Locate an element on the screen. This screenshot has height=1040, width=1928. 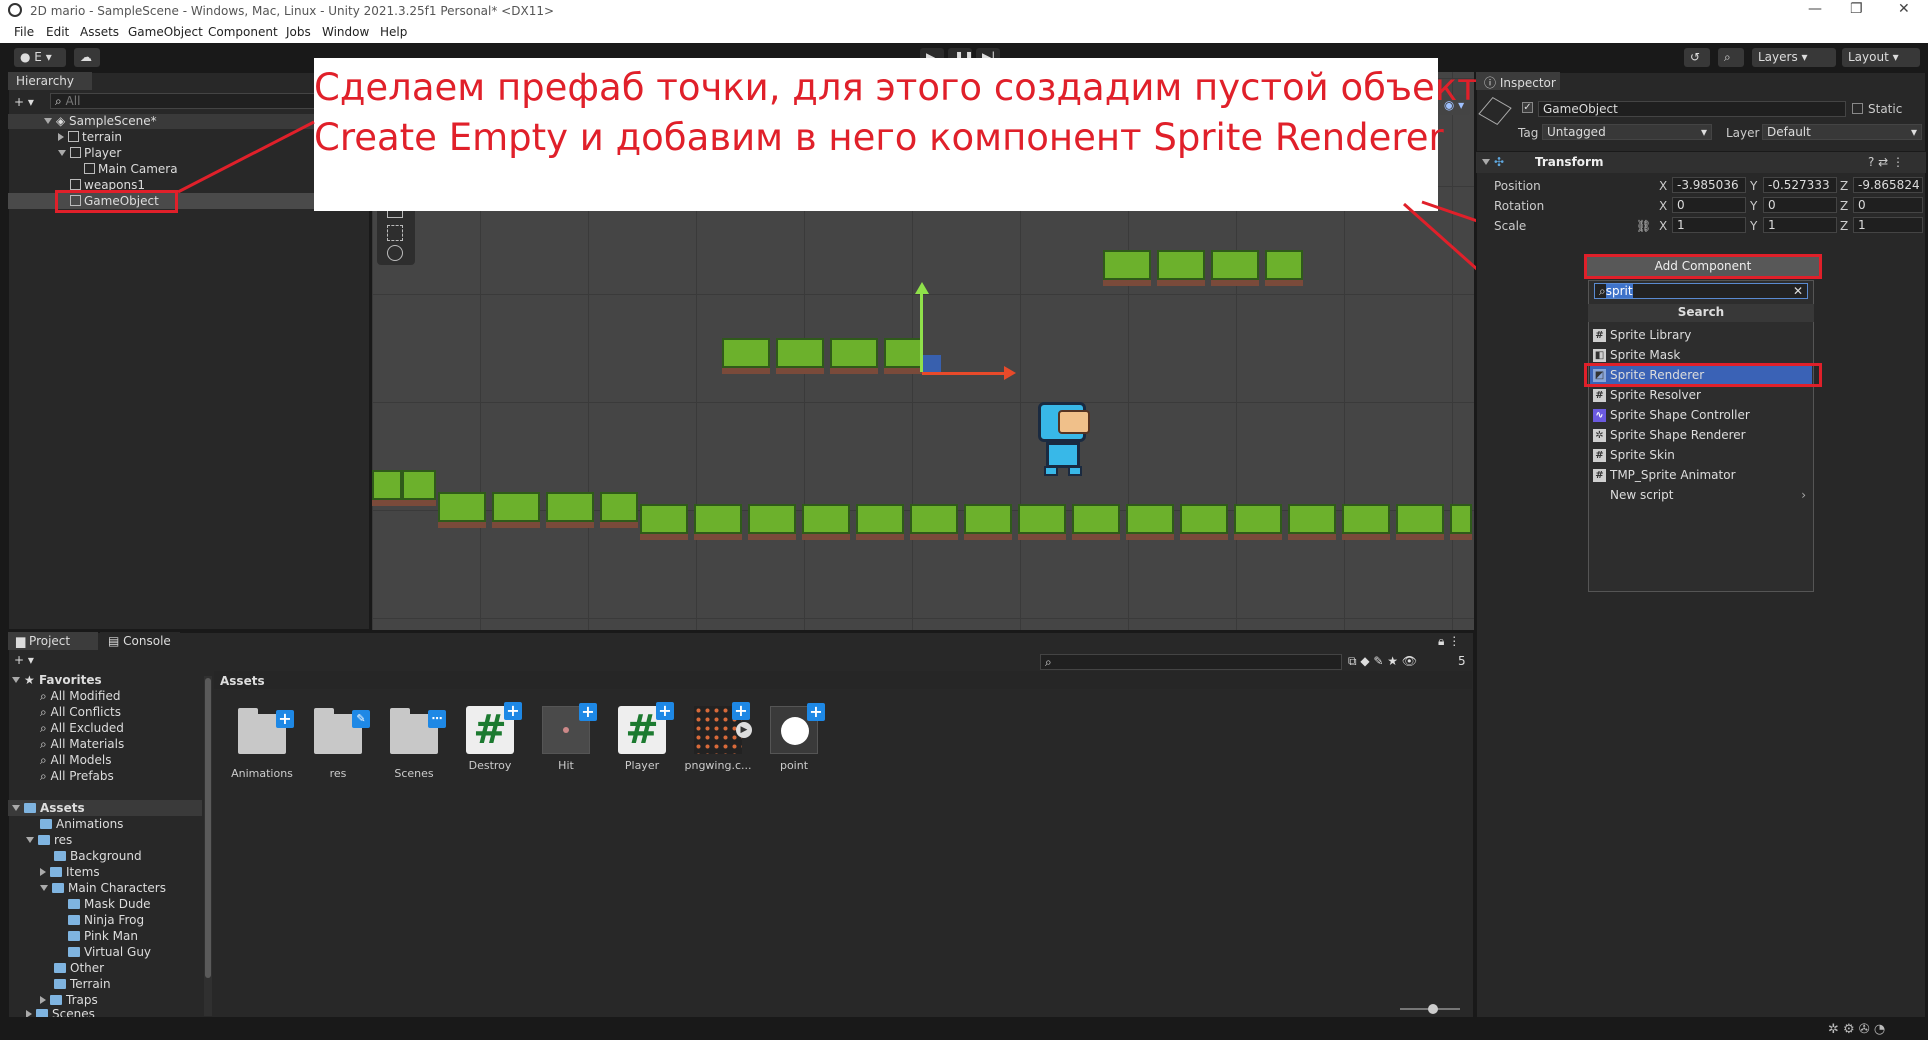
result-sprite-resolver: # Sprite Resolver is located at coordinates (1701, 395).